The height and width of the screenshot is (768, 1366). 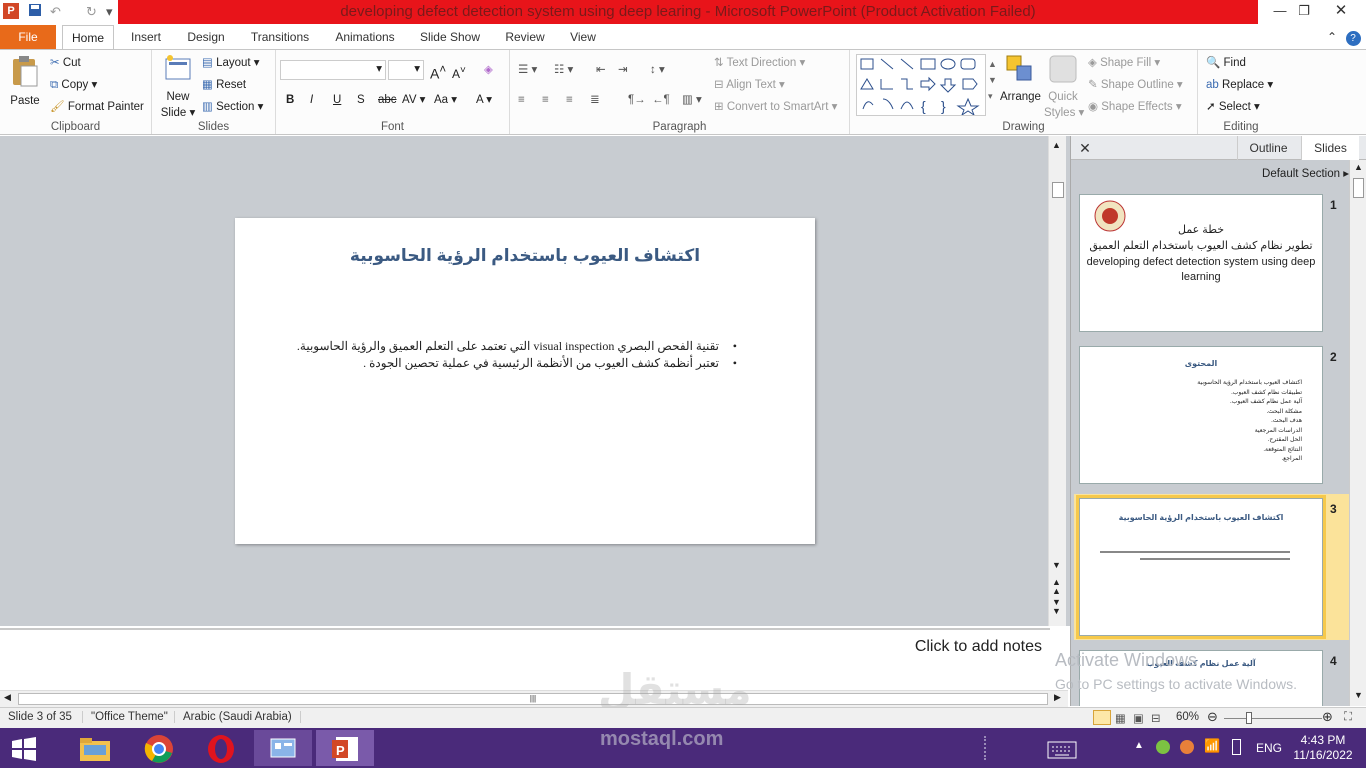 I want to click on notes-placeholder: Click to add notes, so click(x=978, y=647).